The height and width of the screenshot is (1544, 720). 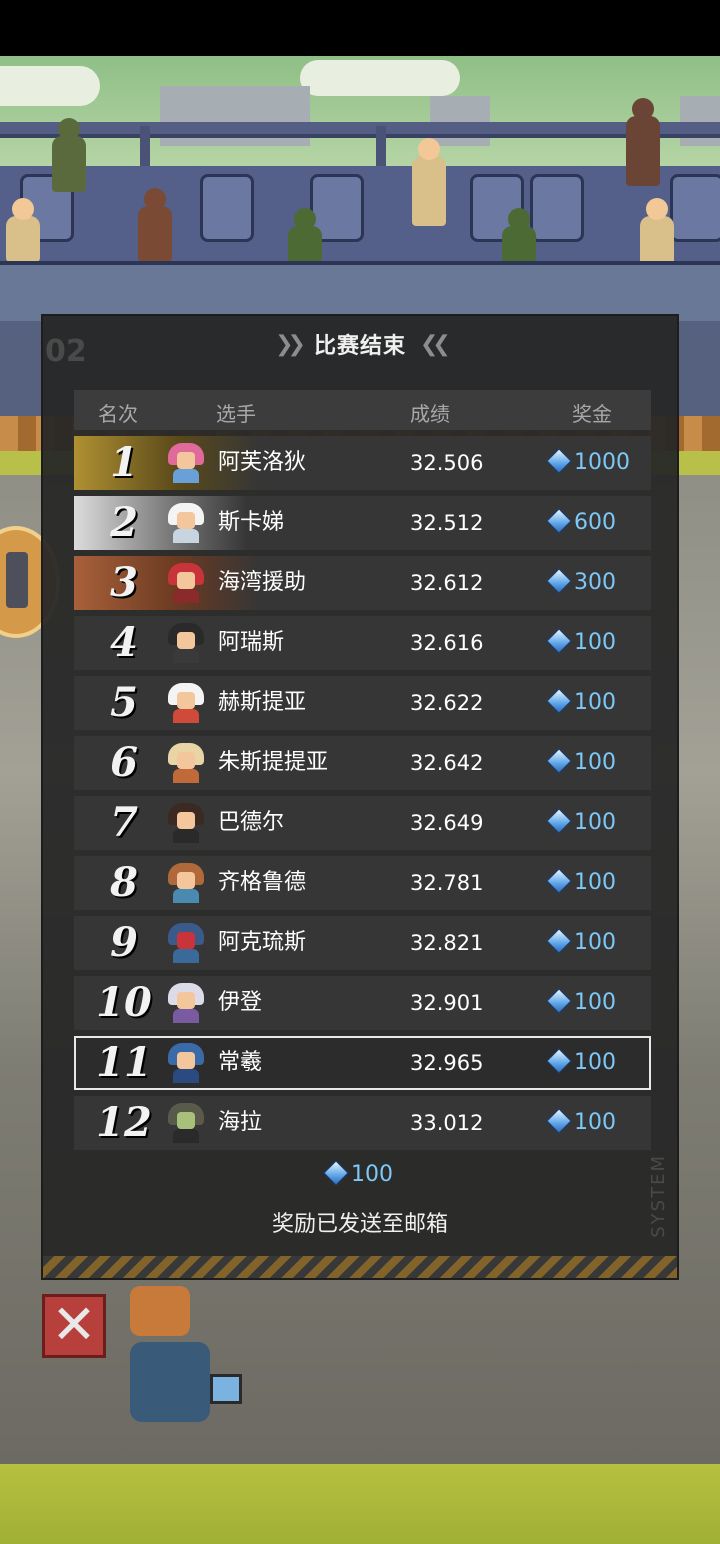 I want to click on table-row: 2 斯卡娣 32.512 600, so click(x=362, y=523).